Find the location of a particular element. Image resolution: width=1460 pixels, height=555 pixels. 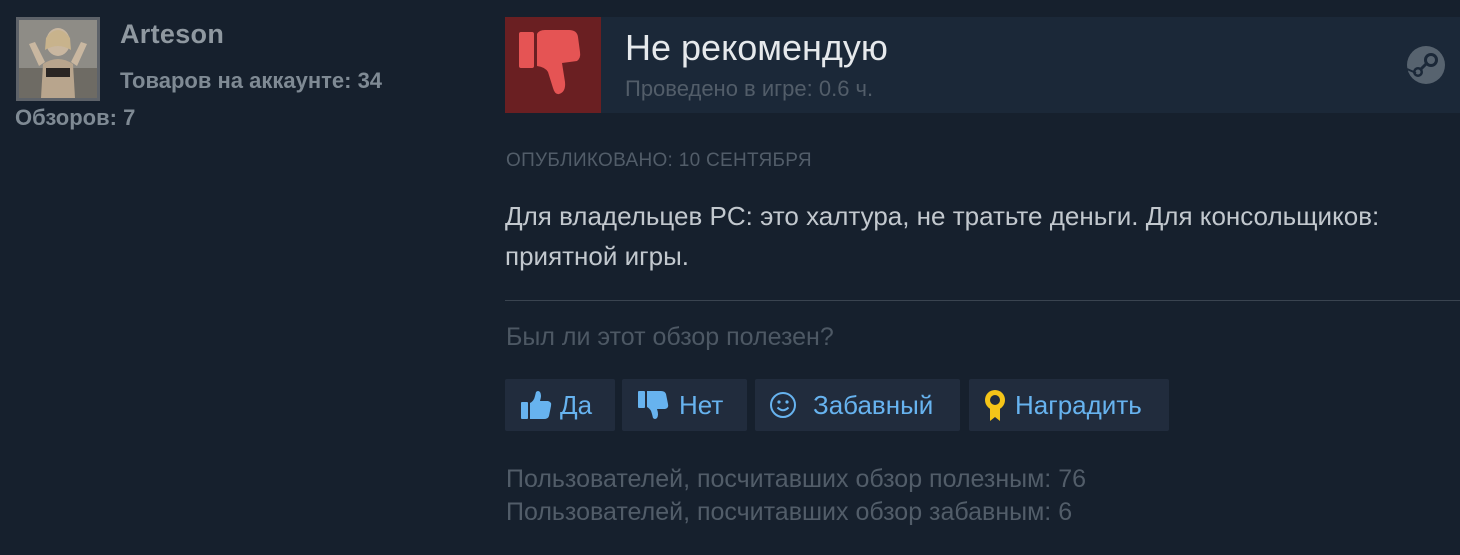

not-recommended-badge is located at coordinates (553, 65).